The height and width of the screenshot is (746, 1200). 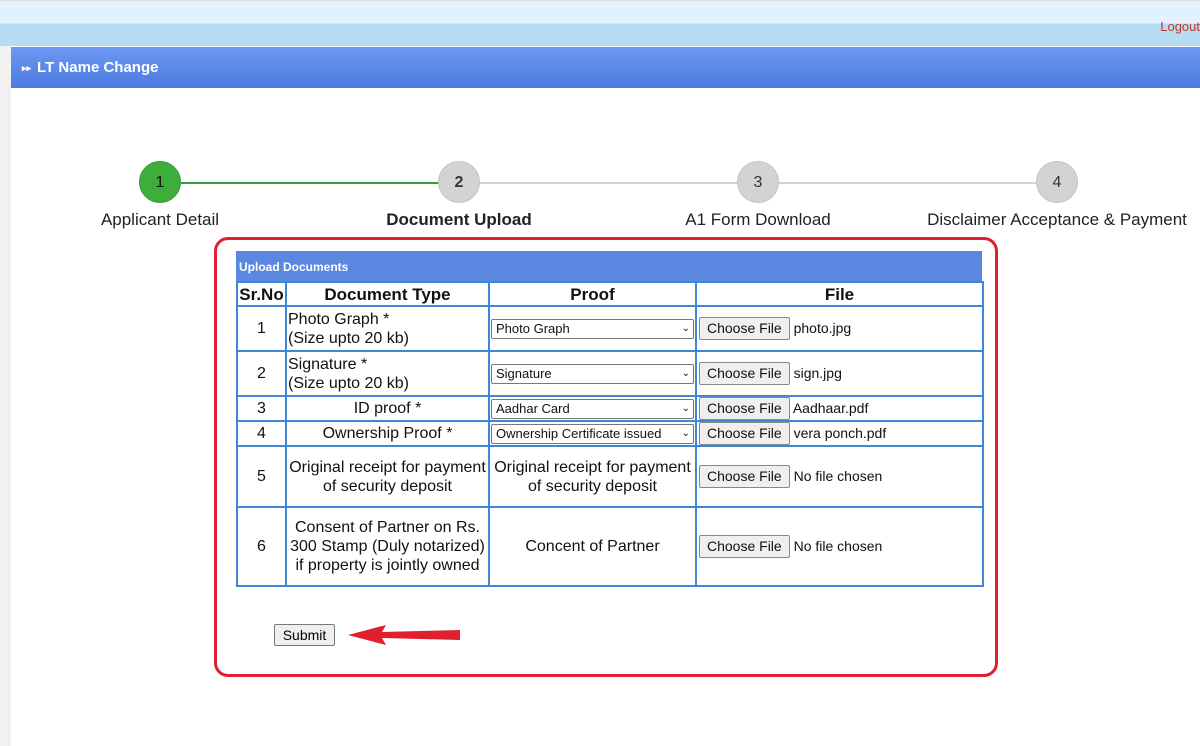 I want to click on file-name: sign.jpg, so click(x=817, y=373).